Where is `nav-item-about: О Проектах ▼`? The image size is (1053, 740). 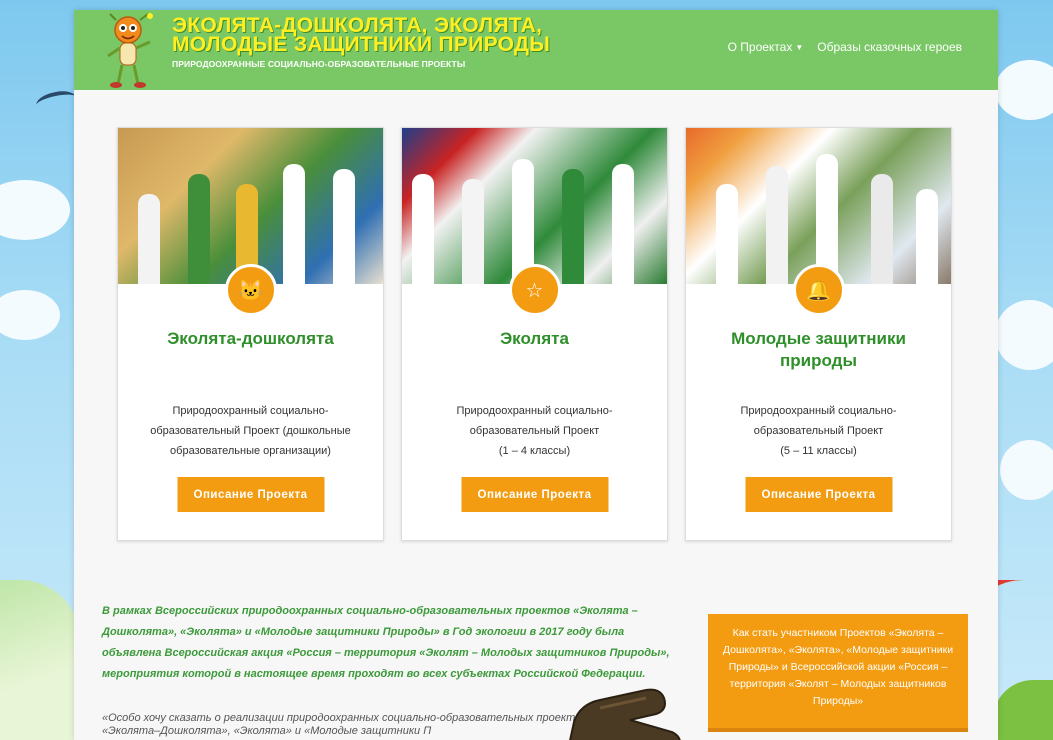 nav-item-about: О Проектах ▼ is located at coordinates (766, 47).